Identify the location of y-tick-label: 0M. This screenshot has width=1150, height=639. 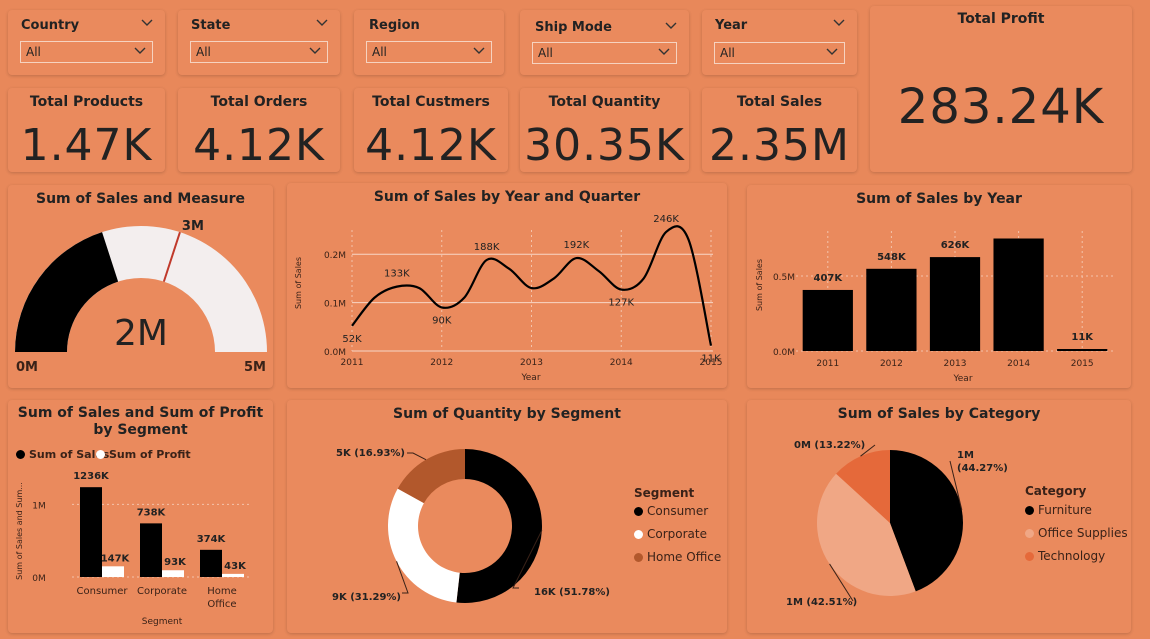
(39, 579).